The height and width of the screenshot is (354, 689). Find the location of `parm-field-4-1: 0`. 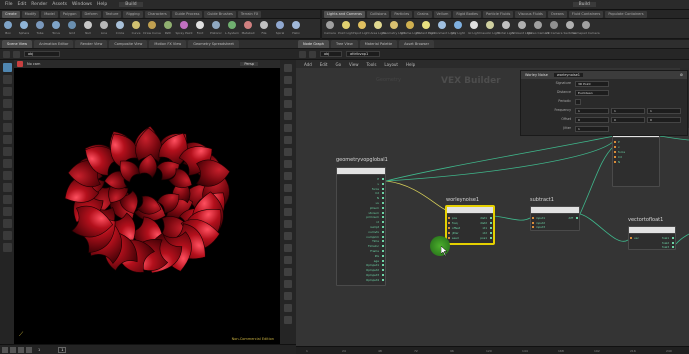

parm-field-4-1: 0 is located at coordinates (628, 120).